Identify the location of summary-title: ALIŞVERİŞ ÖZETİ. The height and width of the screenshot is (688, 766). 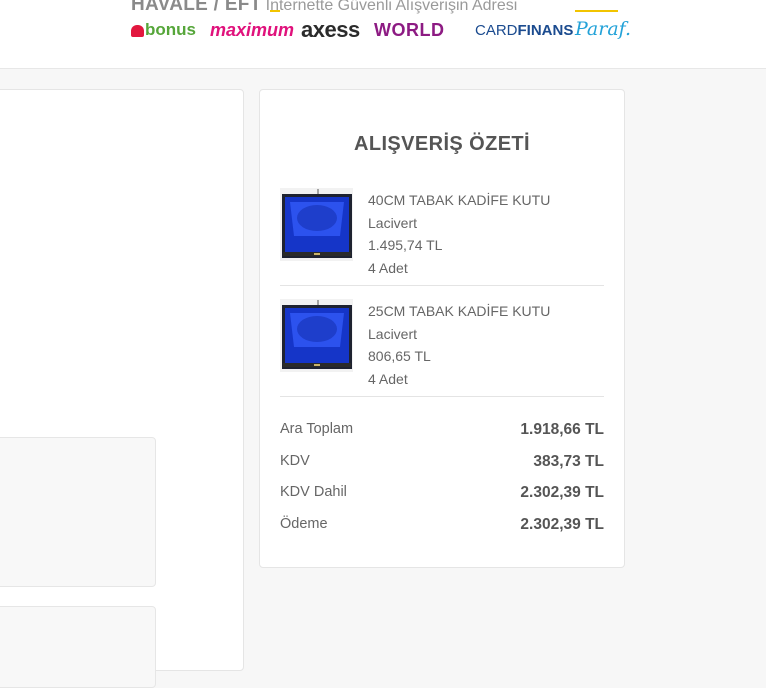
(442, 144).